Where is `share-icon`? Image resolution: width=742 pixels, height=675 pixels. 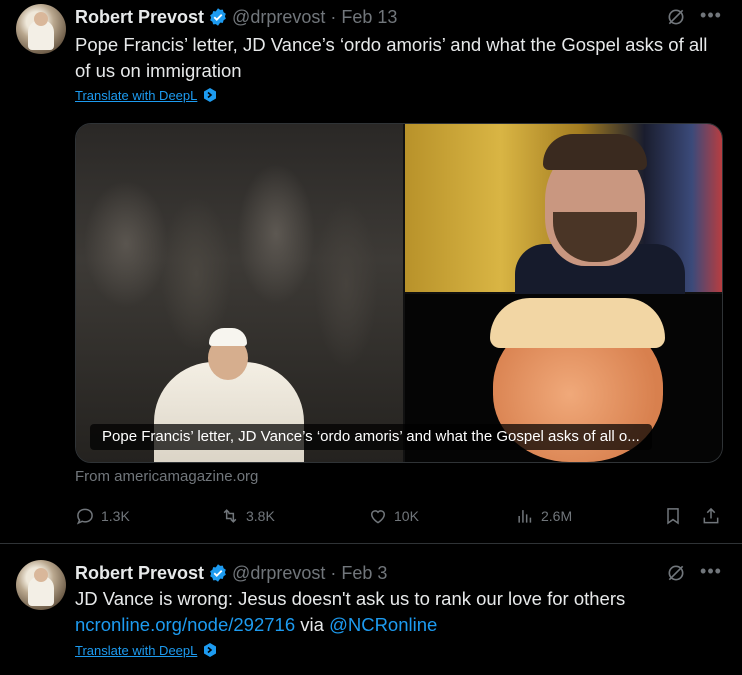 share-icon is located at coordinates (711, 515).